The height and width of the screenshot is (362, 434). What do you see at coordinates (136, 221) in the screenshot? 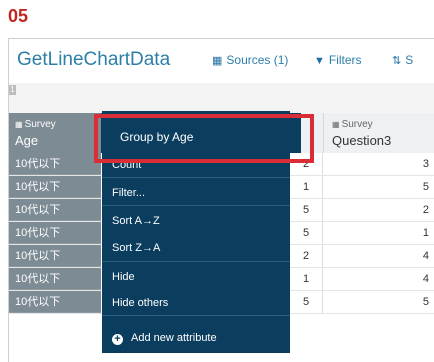
I see `menu-item-sort-az: Sort A→Z` at bounding box center [136, 221].